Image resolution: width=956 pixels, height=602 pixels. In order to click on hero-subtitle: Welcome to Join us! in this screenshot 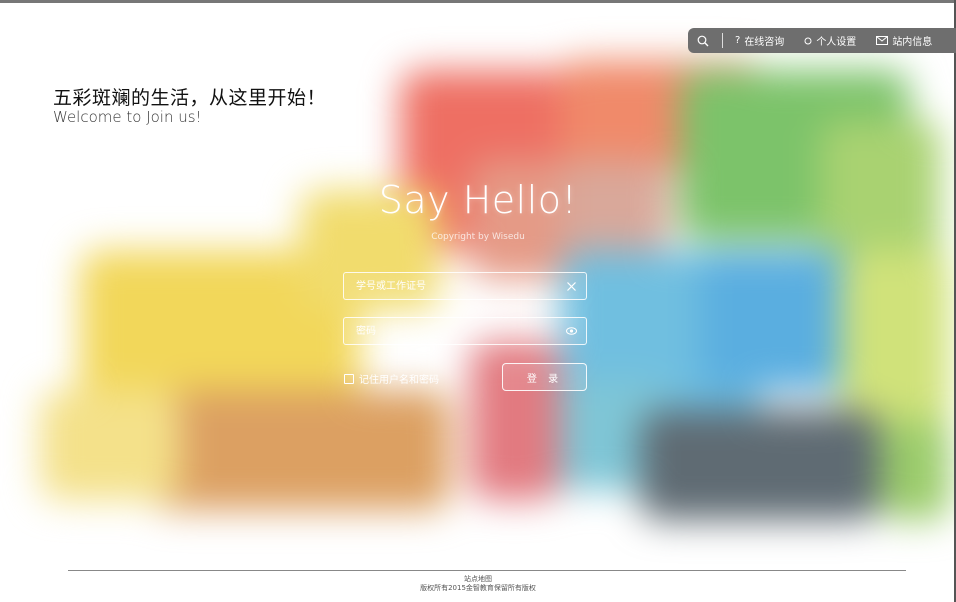, I will do `click(127, 117)`.